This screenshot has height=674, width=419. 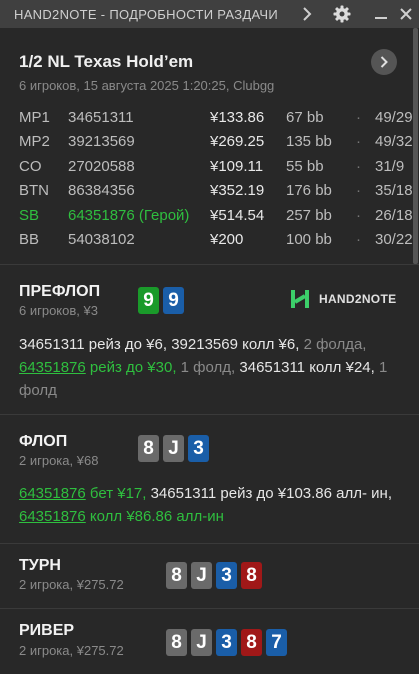 I want to click on hero-action-text: рейз до ¥30,, so click(x=133, y=367).